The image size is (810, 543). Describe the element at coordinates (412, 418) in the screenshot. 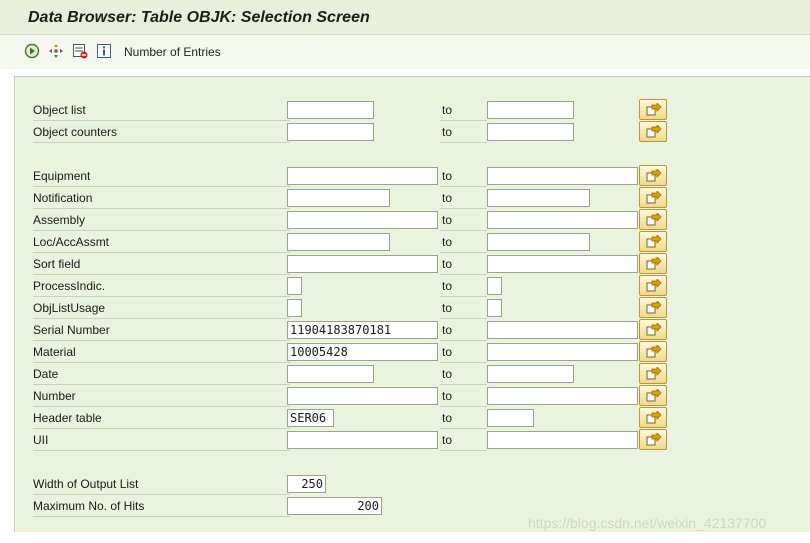

I see `field-row-header-table: Header table SER06 to` at that location.